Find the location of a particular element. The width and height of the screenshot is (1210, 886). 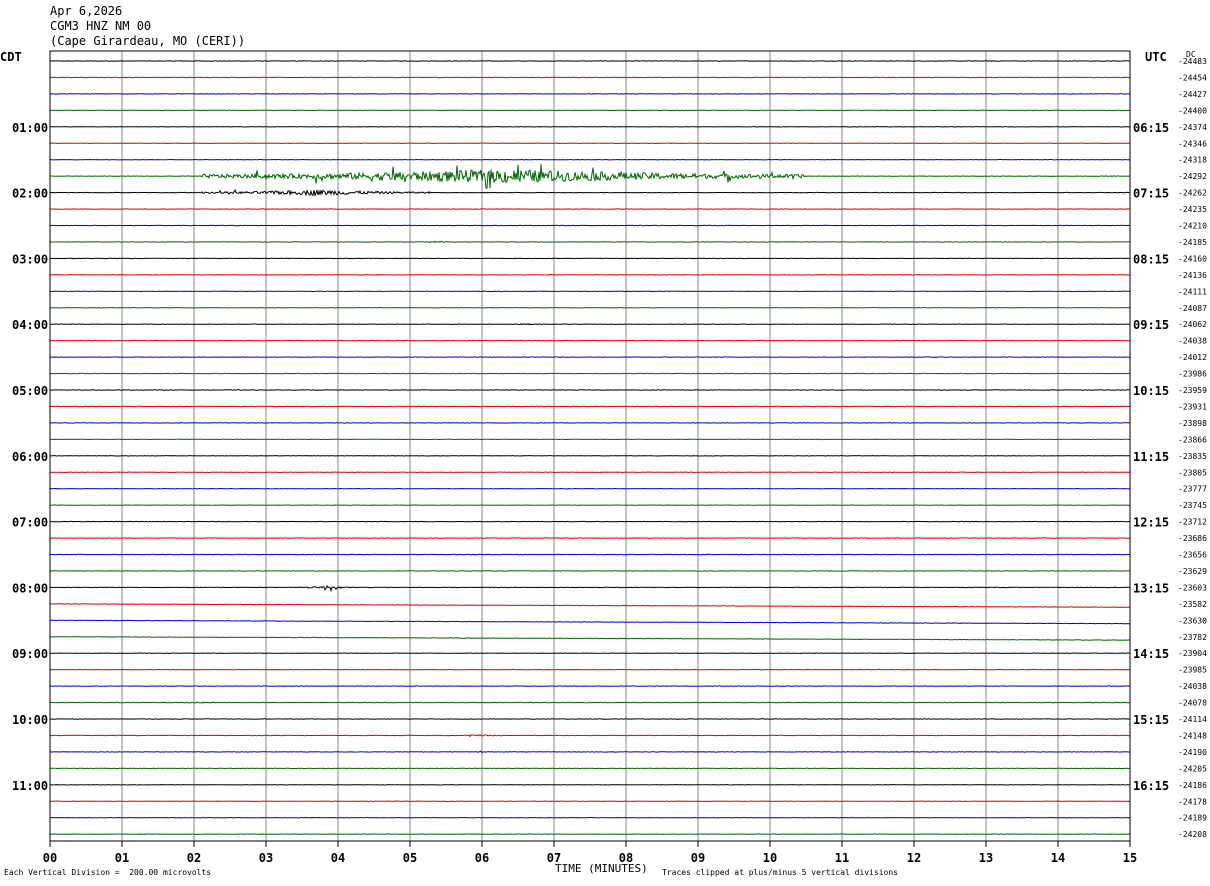

dc-offset-28: -23712 is located at coordinates (1192, 522).